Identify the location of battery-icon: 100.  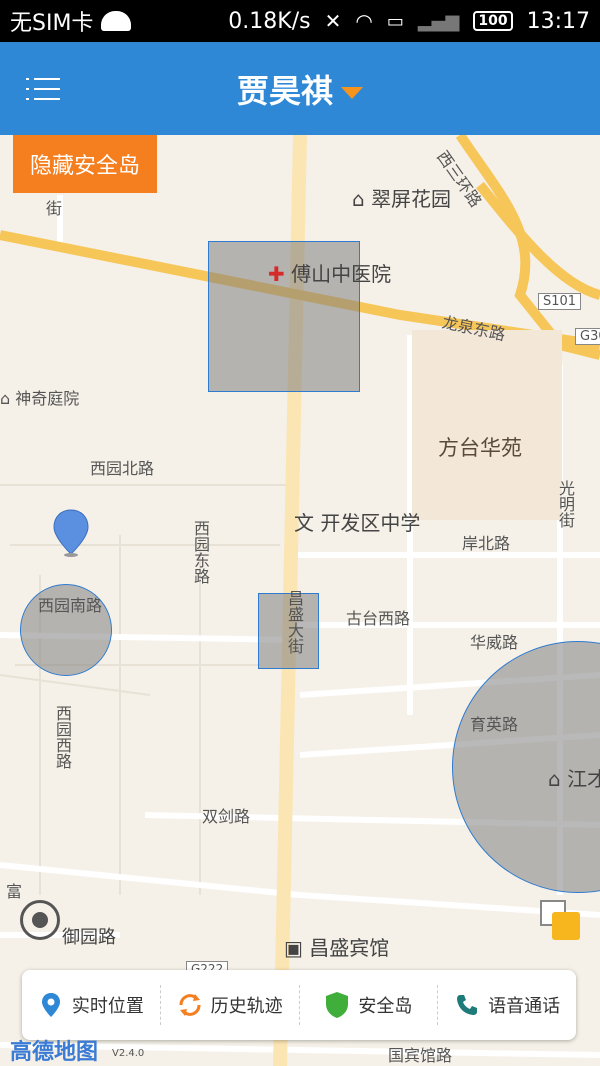
(493, 21).